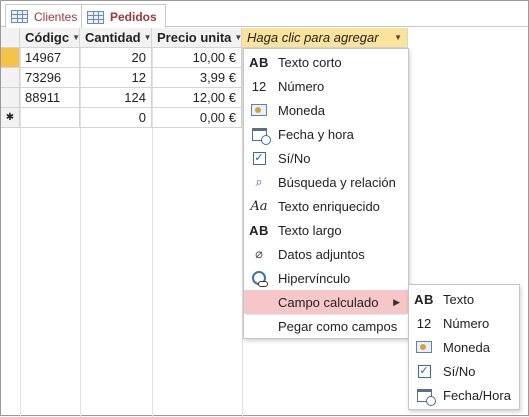  I want to click on menu-item-si-no: ✓ Sí/No, so click(326, 158).